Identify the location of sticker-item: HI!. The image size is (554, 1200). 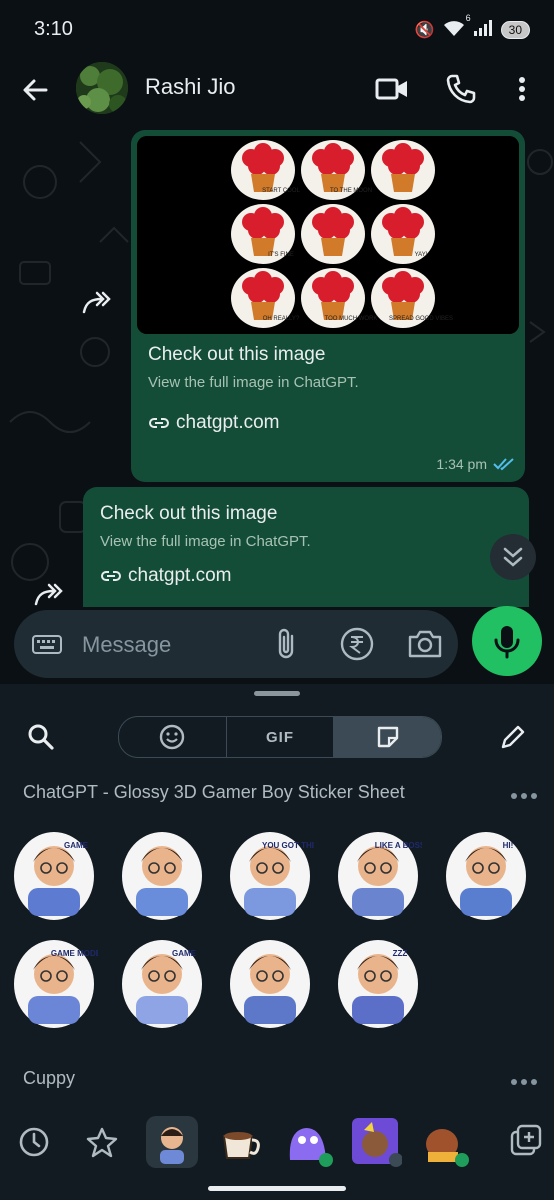
(486, 874).